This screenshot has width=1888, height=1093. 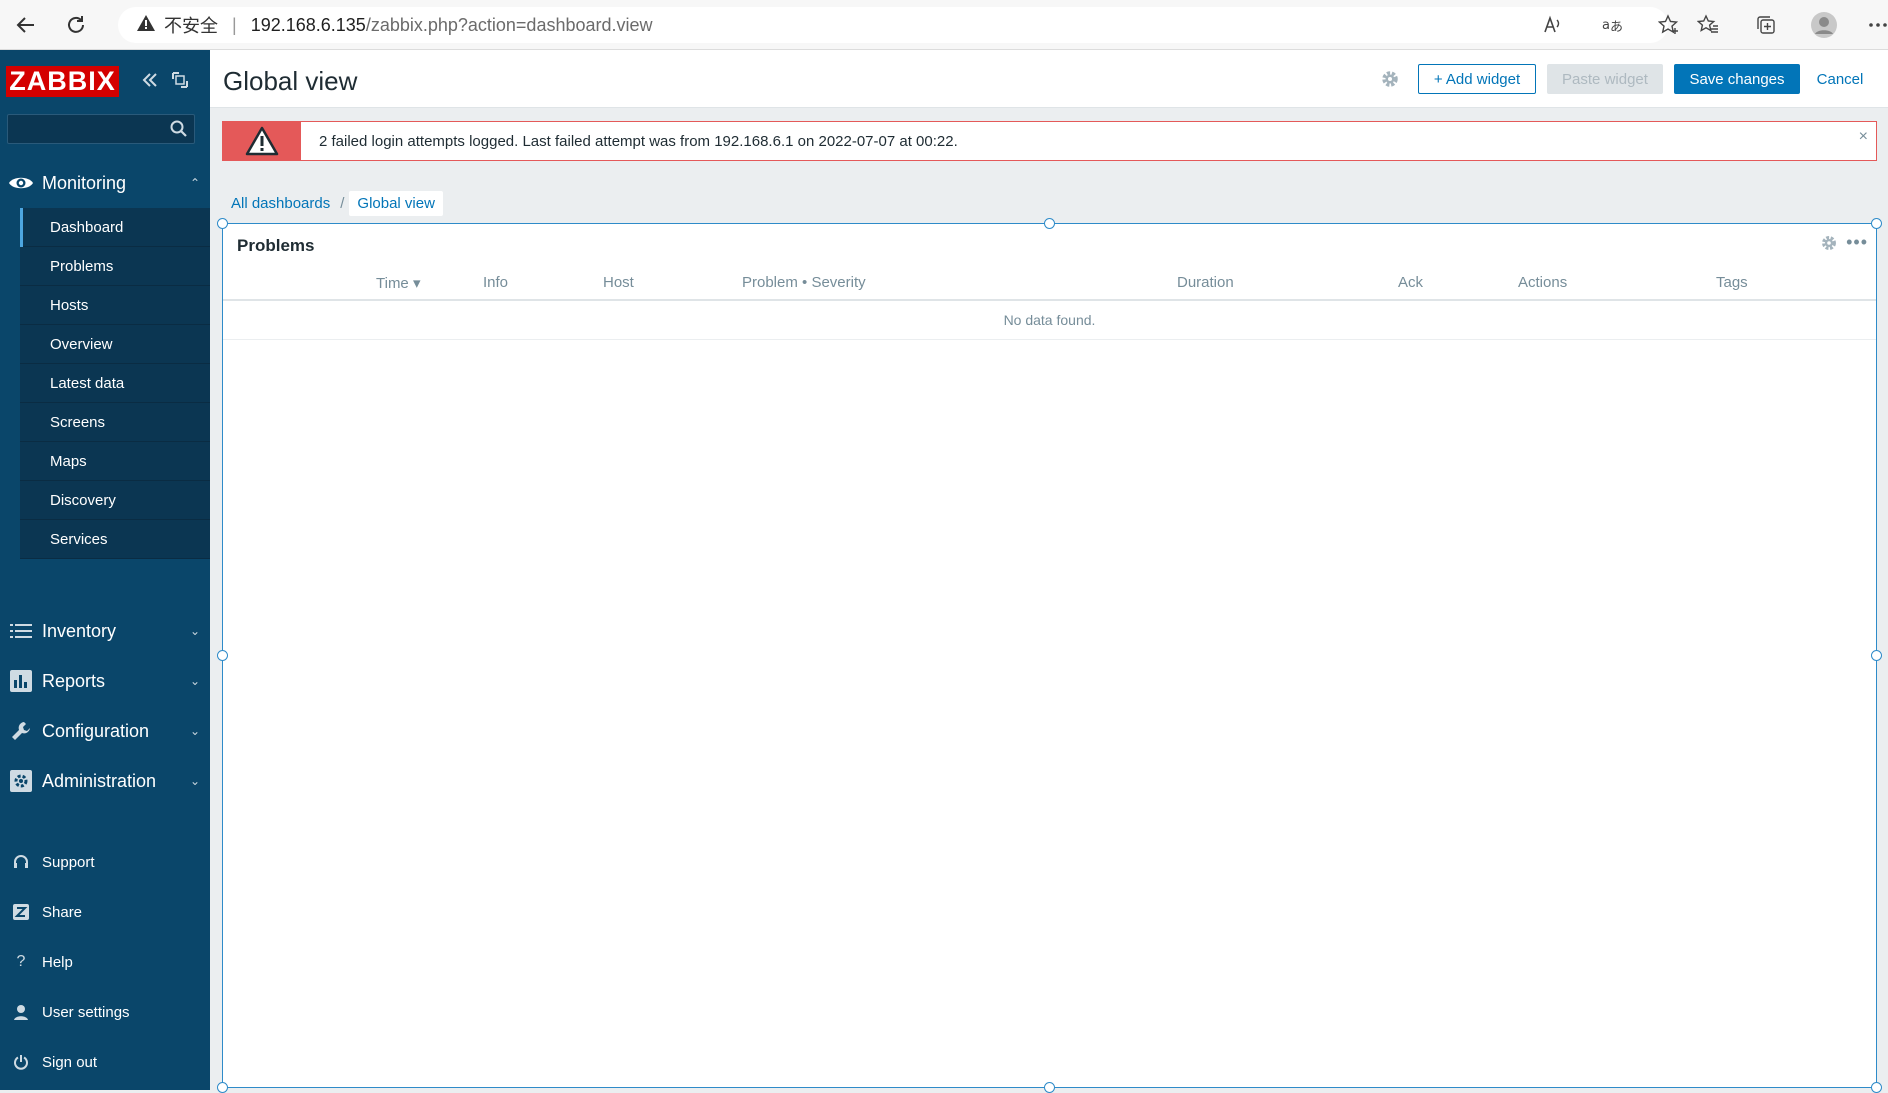 I want to click on submenu-discovery: Discovery, so click(x=115, y=500).